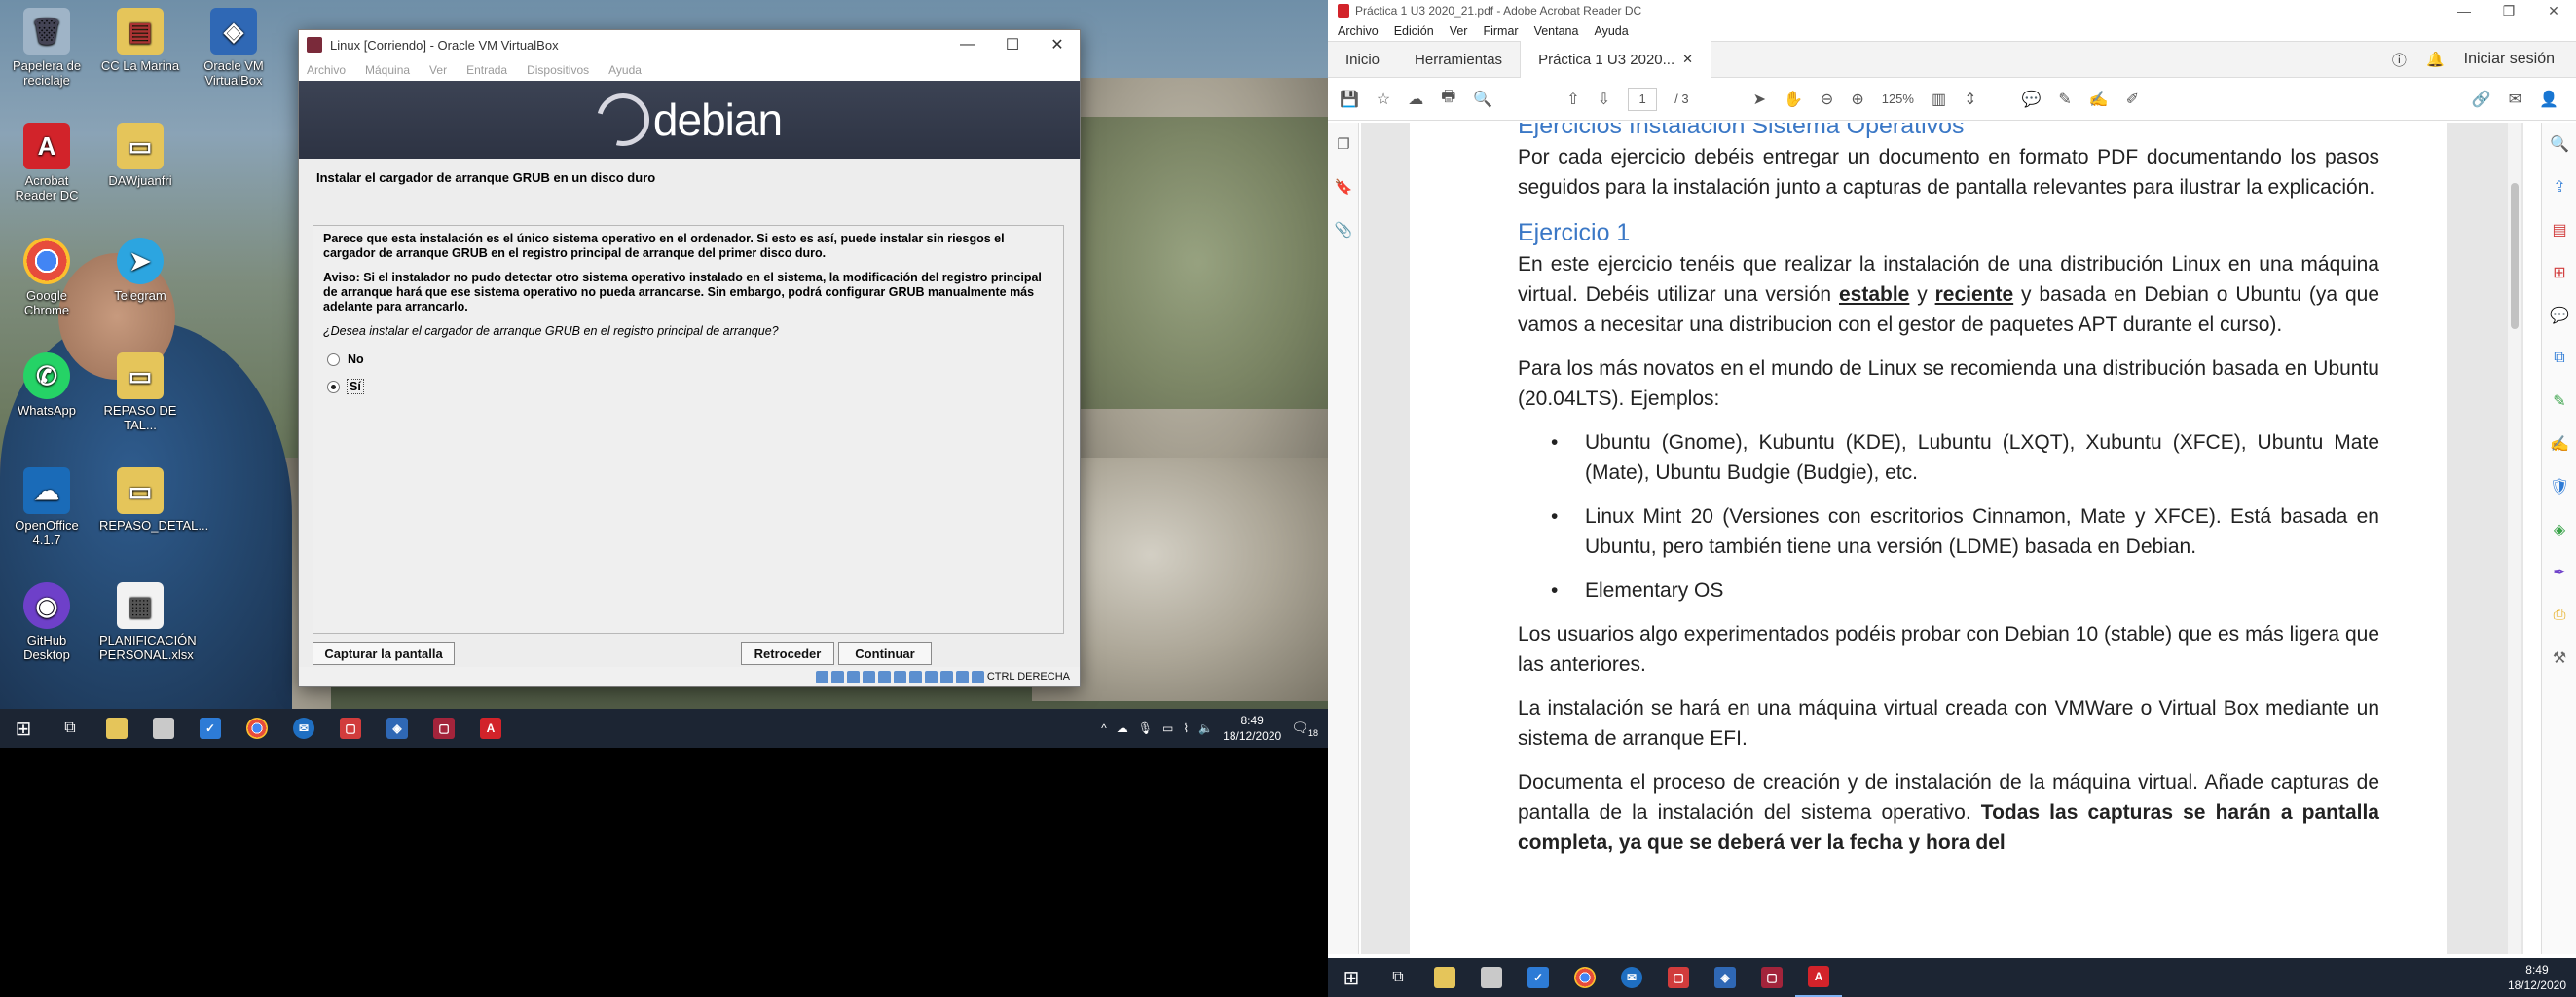  Describe the element at coordinates (148, 622) in the screenshot. I see `desktop-icon-planificacion: ▦ PLANIFICACIÓN PERSONAL.xlsx` at that location.